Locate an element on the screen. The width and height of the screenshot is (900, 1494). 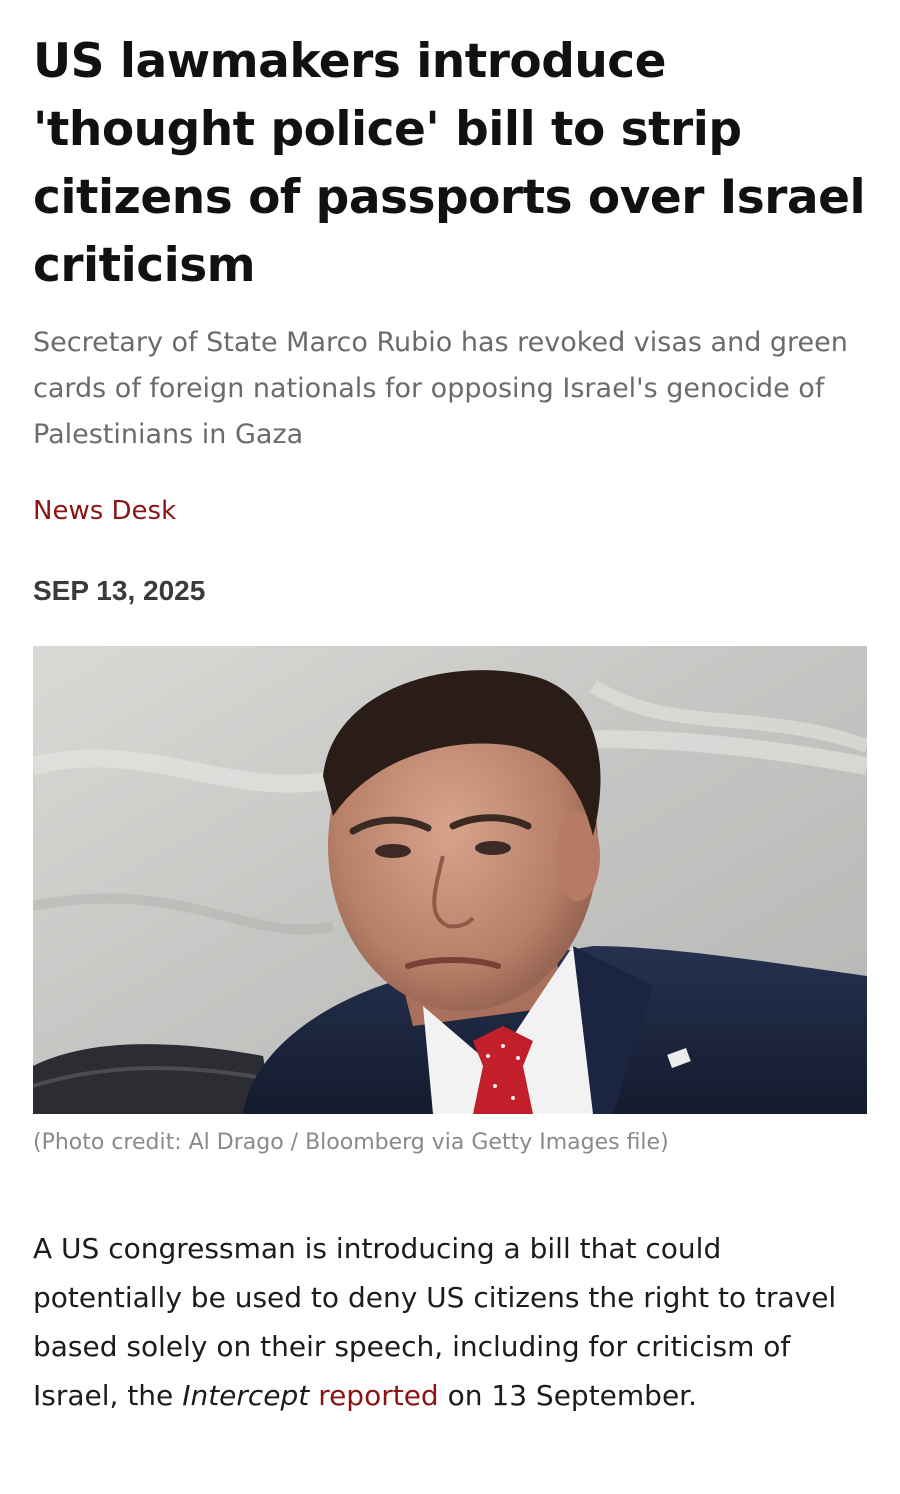
reported-link: reported is located at coordinates (378, 1395).